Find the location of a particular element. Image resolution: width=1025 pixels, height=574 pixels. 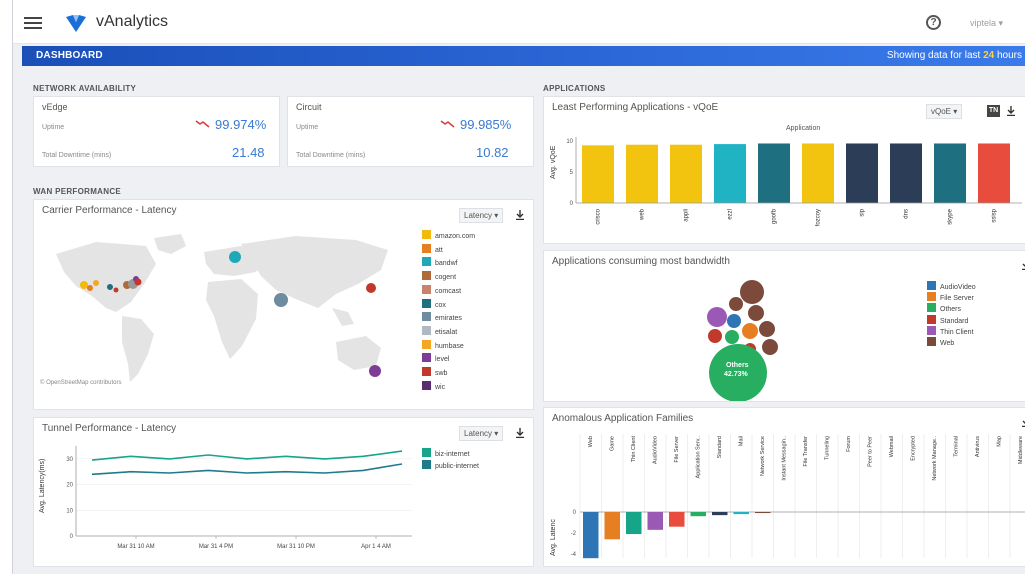

legend-label: bandwf is located at coordinates (446, 264).